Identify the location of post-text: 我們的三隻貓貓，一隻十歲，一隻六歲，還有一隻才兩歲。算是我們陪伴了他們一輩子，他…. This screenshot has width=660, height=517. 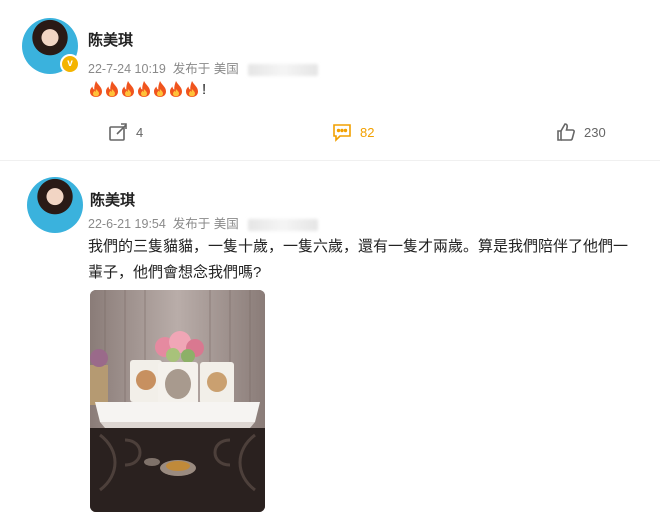
(358, 259).